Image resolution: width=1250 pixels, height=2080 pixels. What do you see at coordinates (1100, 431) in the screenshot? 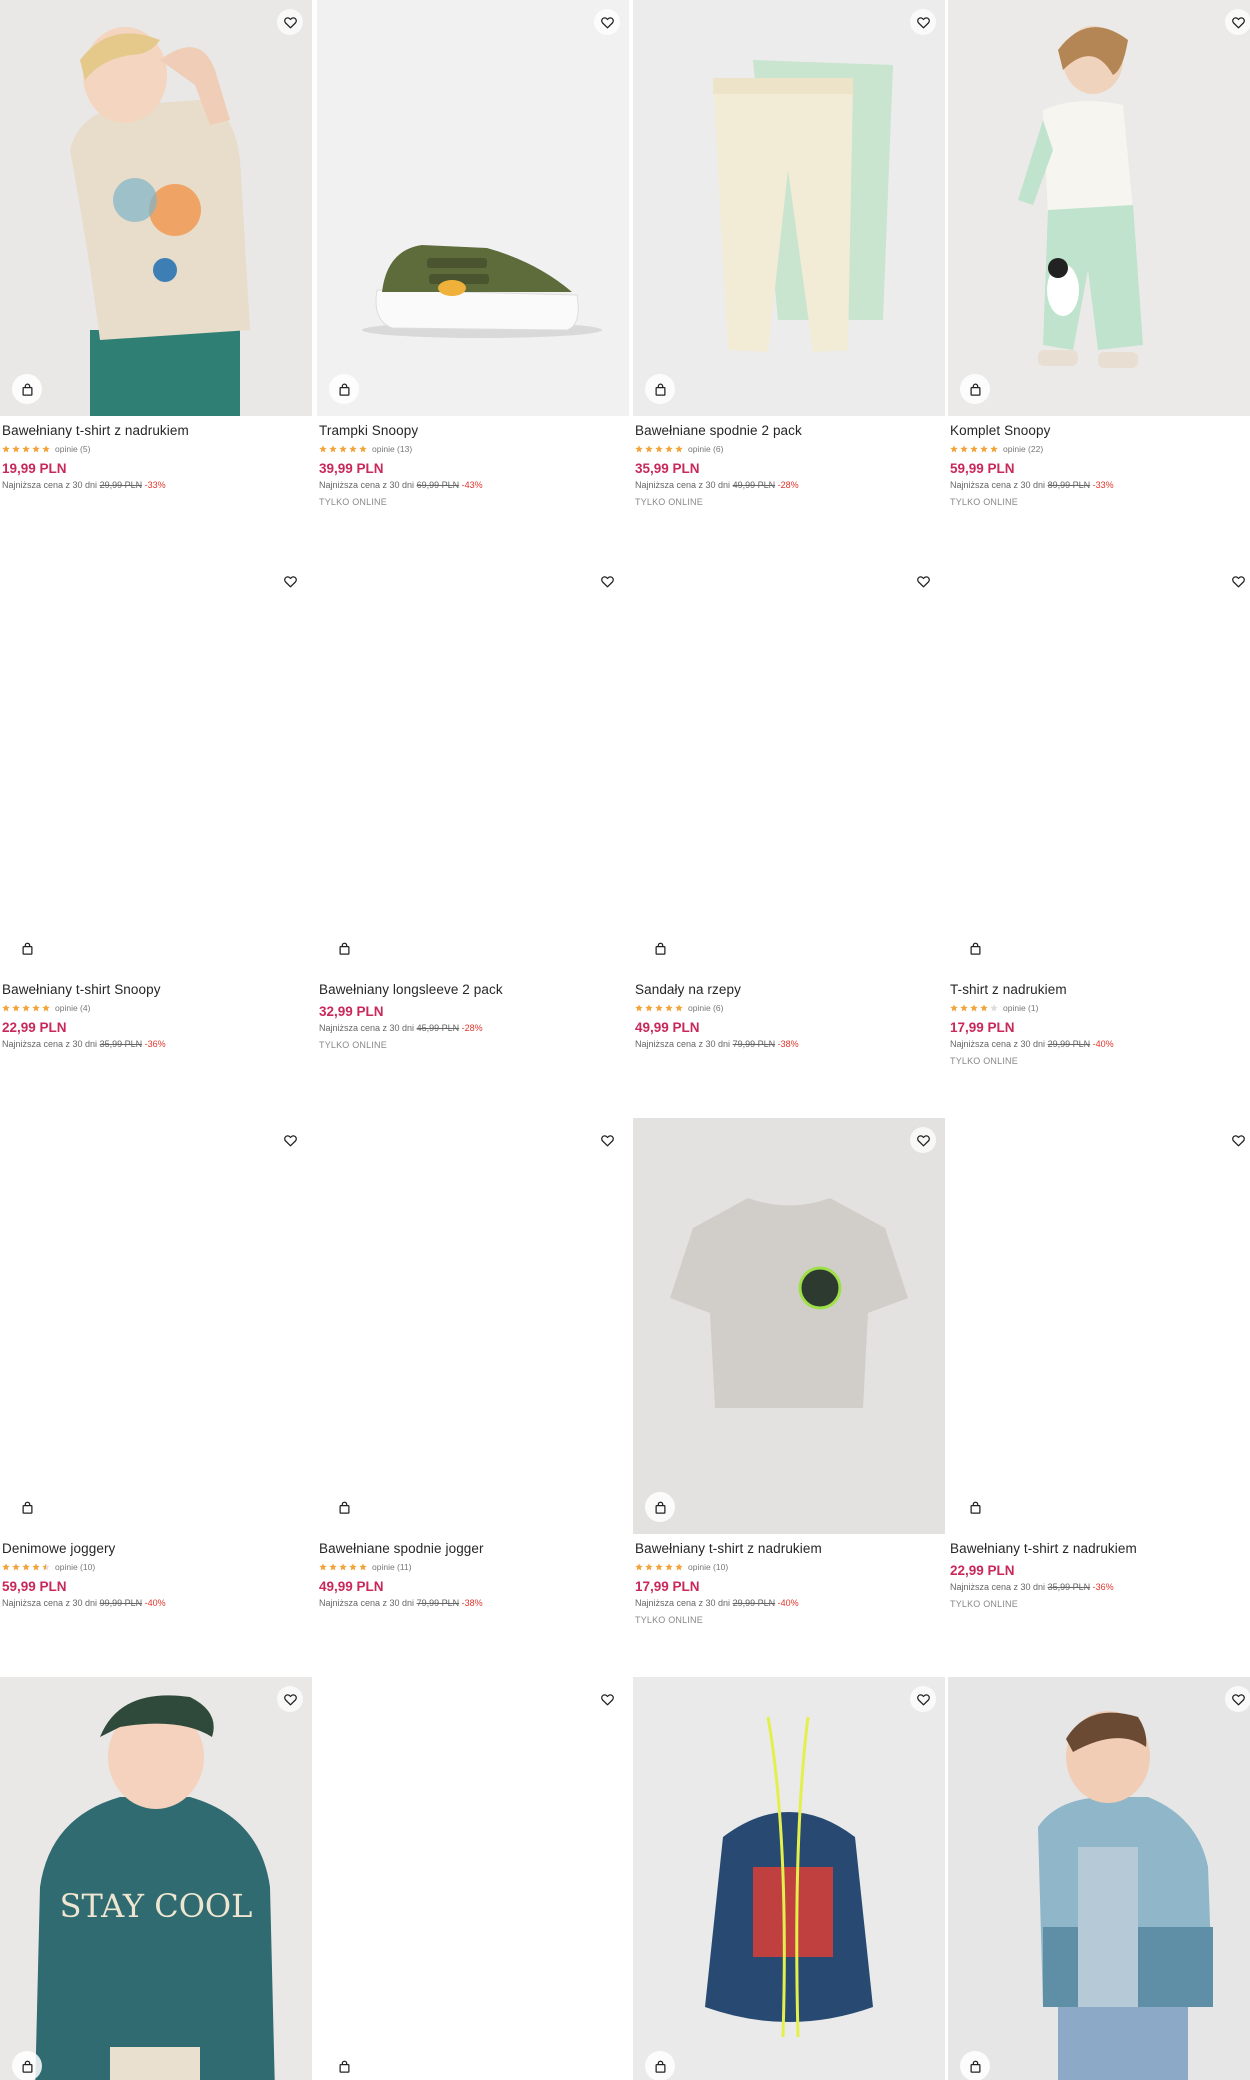
I see `product-name: Komplet Snoopy` at bounding box center [1100, 431].